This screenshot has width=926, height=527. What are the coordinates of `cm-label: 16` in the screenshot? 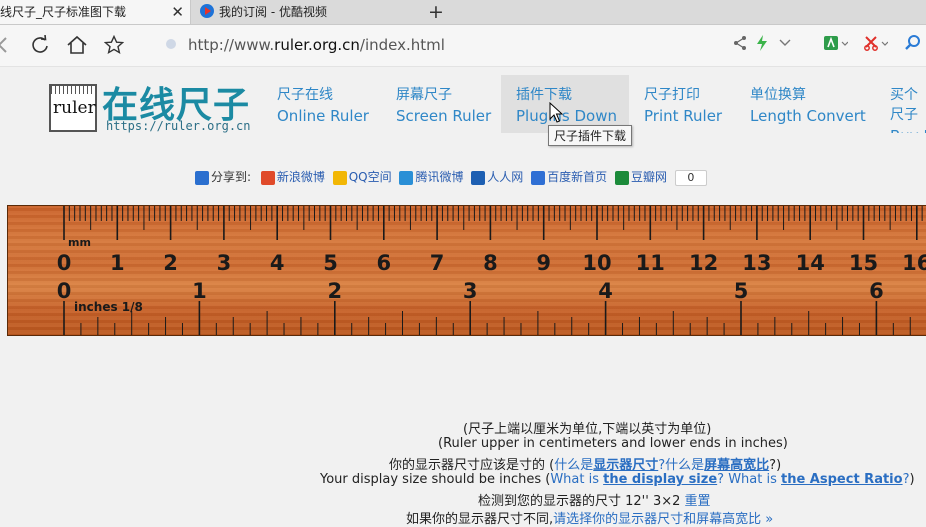 It's located at (914, 263).